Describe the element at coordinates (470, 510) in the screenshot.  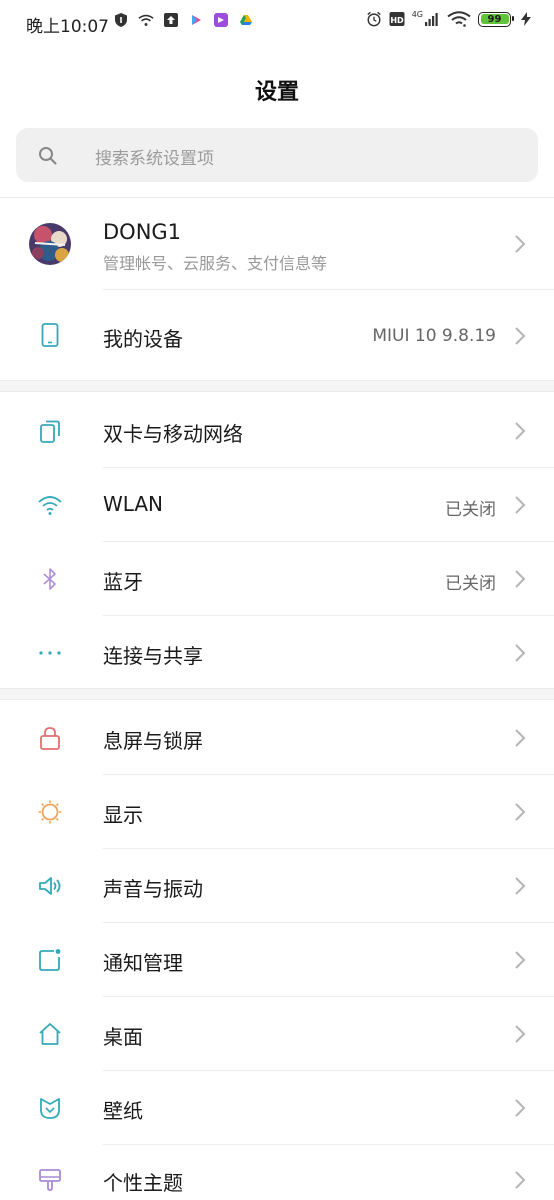
I see `wlan-status: 已关闭` at that location.